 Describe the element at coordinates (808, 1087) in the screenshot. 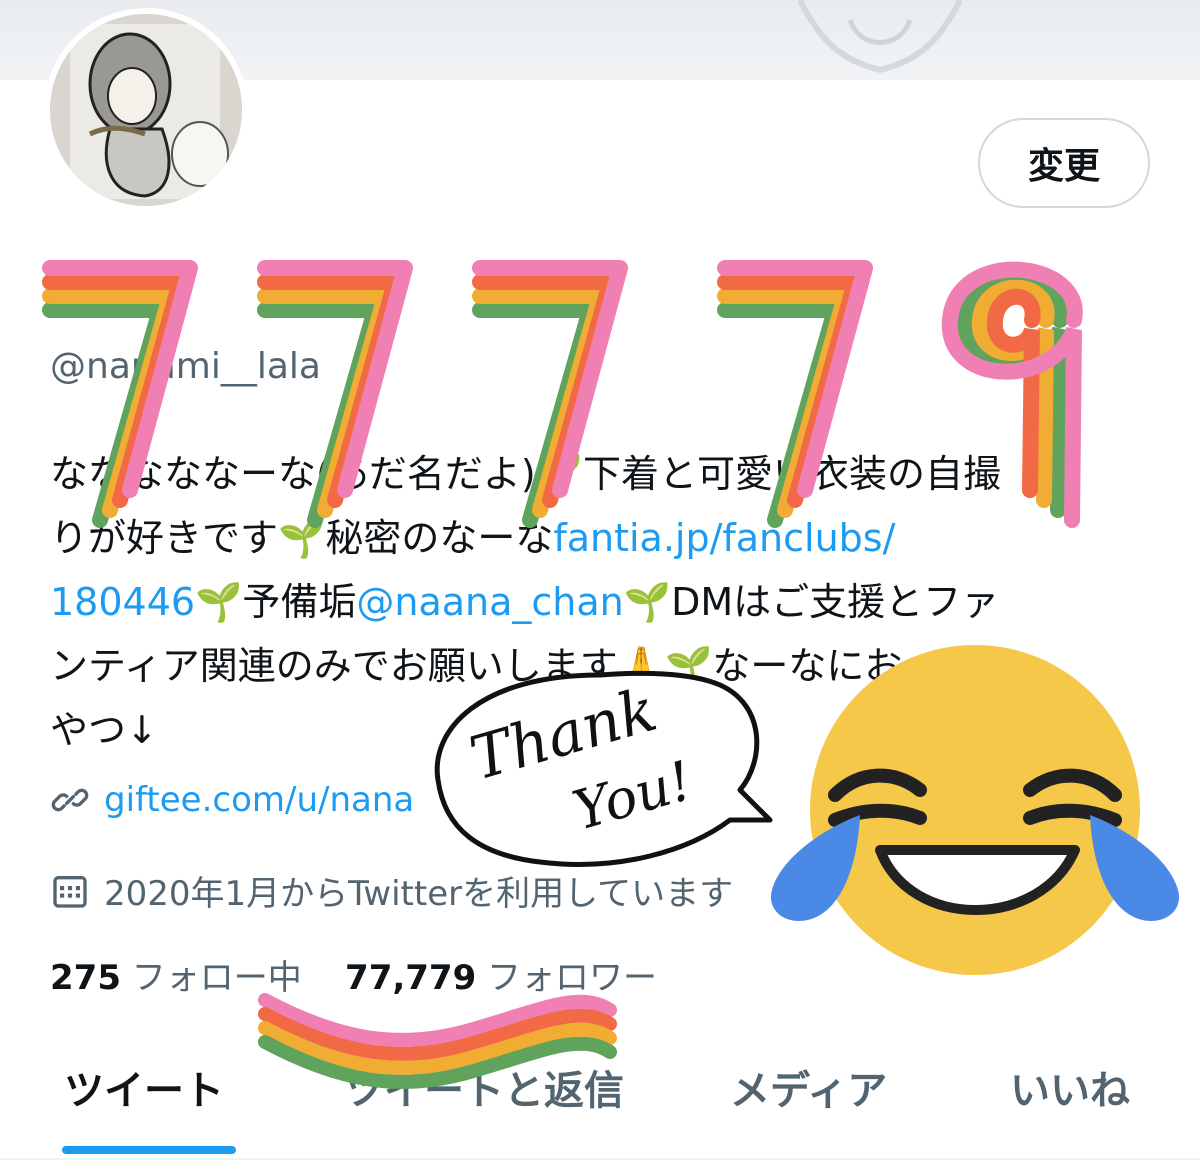

I see `tab-media: メディア` at that location.